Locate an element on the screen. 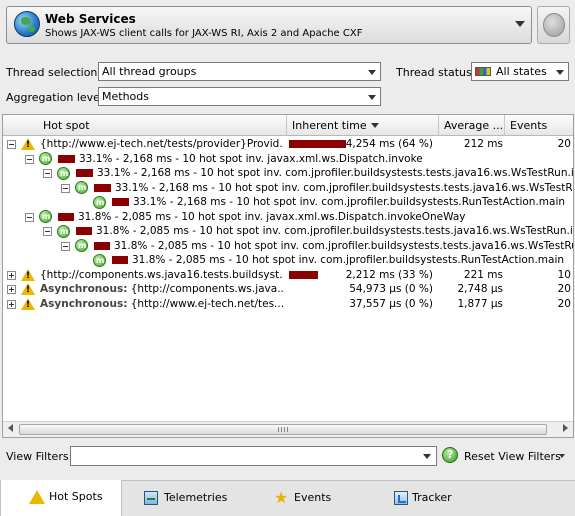 The image size is (575, 516). aggregation-label: Aggregation level: is located at coordinates (56, 97).